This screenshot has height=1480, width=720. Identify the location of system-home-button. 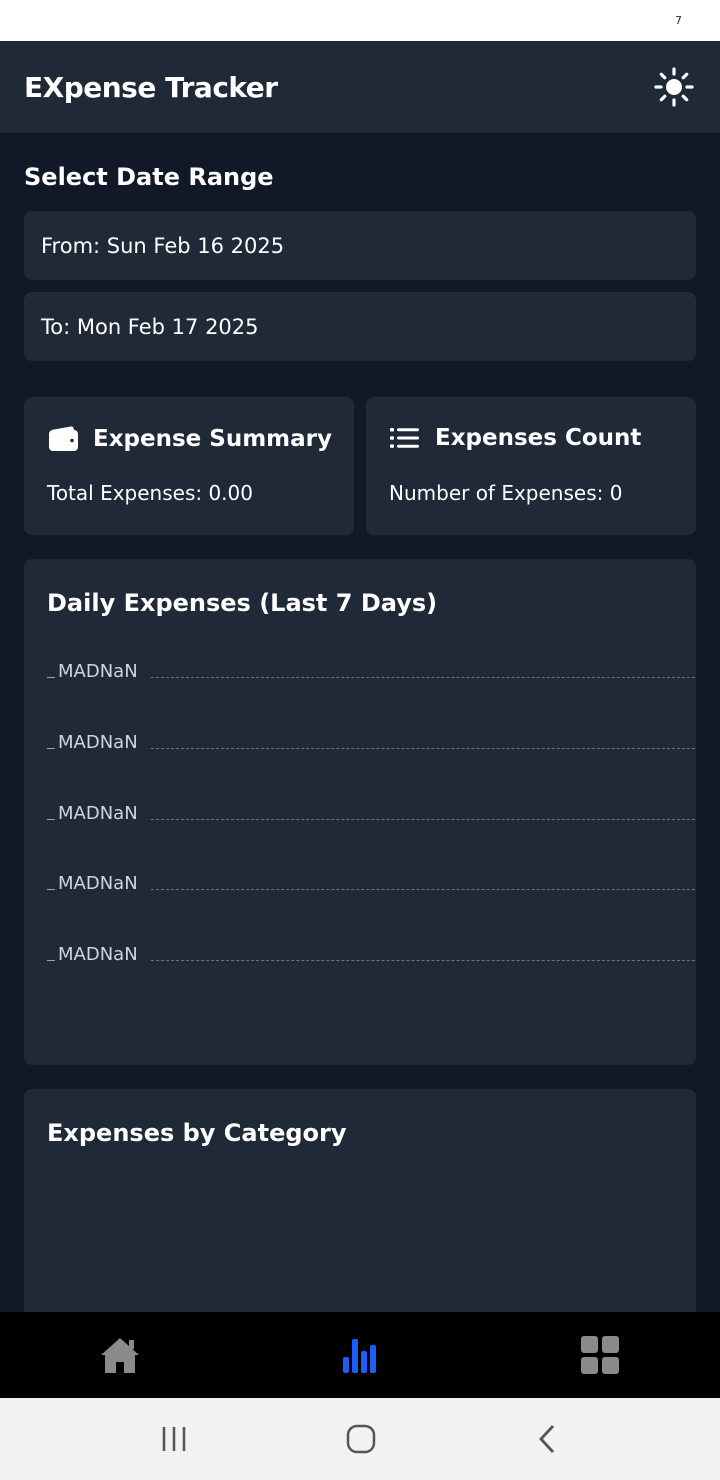
(361, 1439).